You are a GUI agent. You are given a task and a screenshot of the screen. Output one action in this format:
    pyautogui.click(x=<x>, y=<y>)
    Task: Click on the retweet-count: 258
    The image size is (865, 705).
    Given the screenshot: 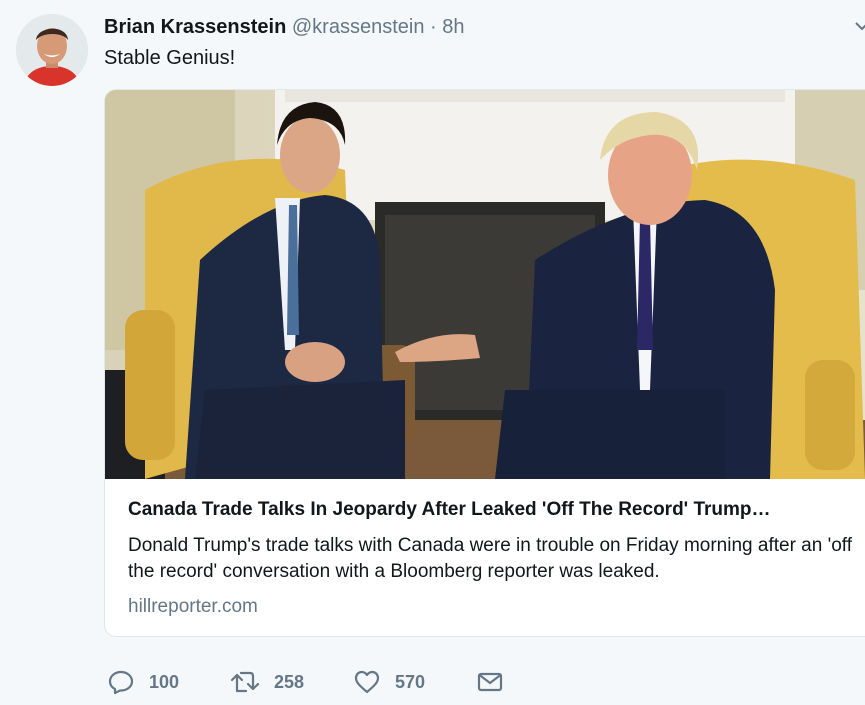 What is the action you would take?
    pyautogui.click(x=289, y=681)
    